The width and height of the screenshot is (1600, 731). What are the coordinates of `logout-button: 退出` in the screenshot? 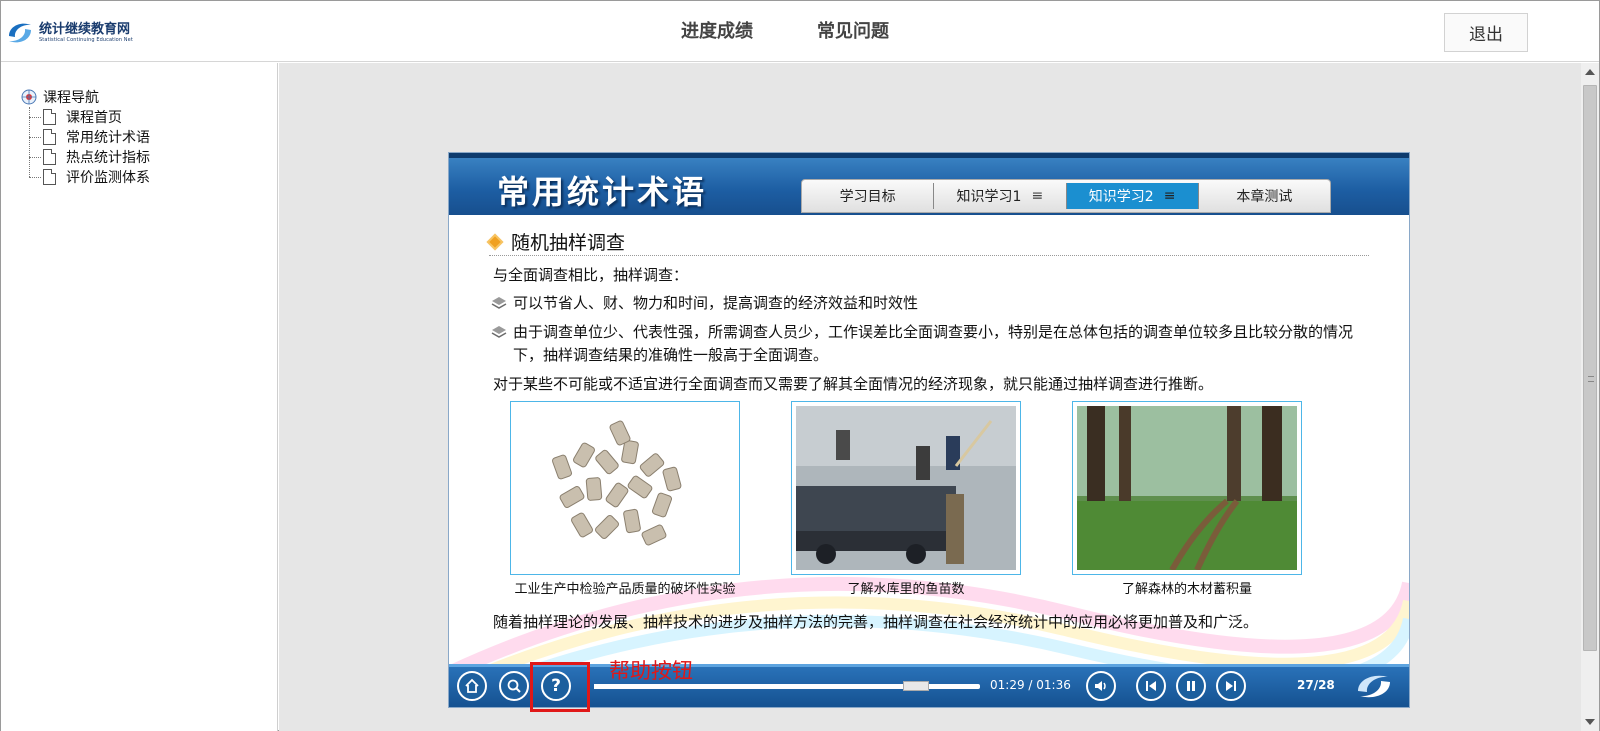 It's located at (1486, 32).